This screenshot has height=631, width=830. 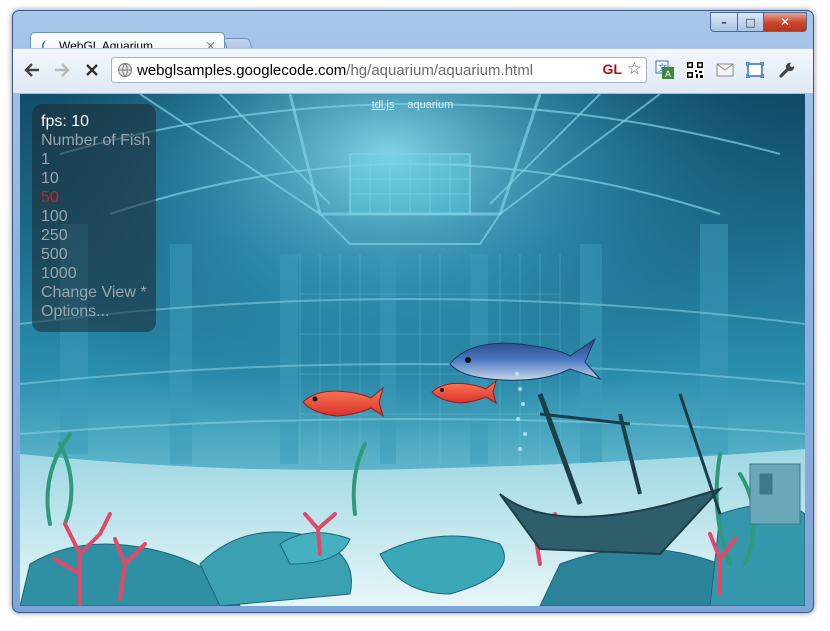 I want to click on fish-count-option: 100, so click(x=98, y=216).